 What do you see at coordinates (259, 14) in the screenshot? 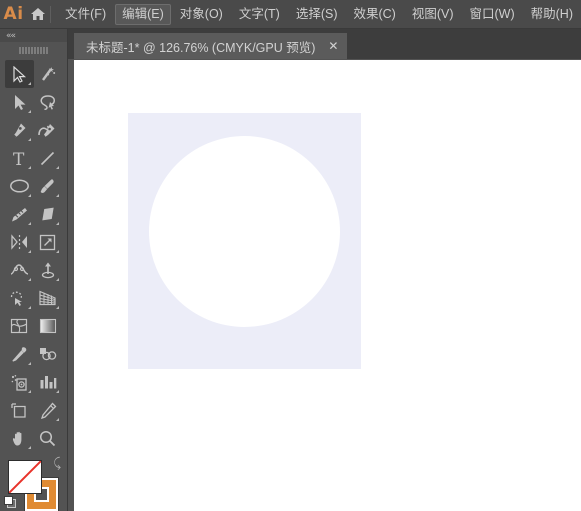
I see `menu-type: 文字(T)` at bounding box center [259, 14].